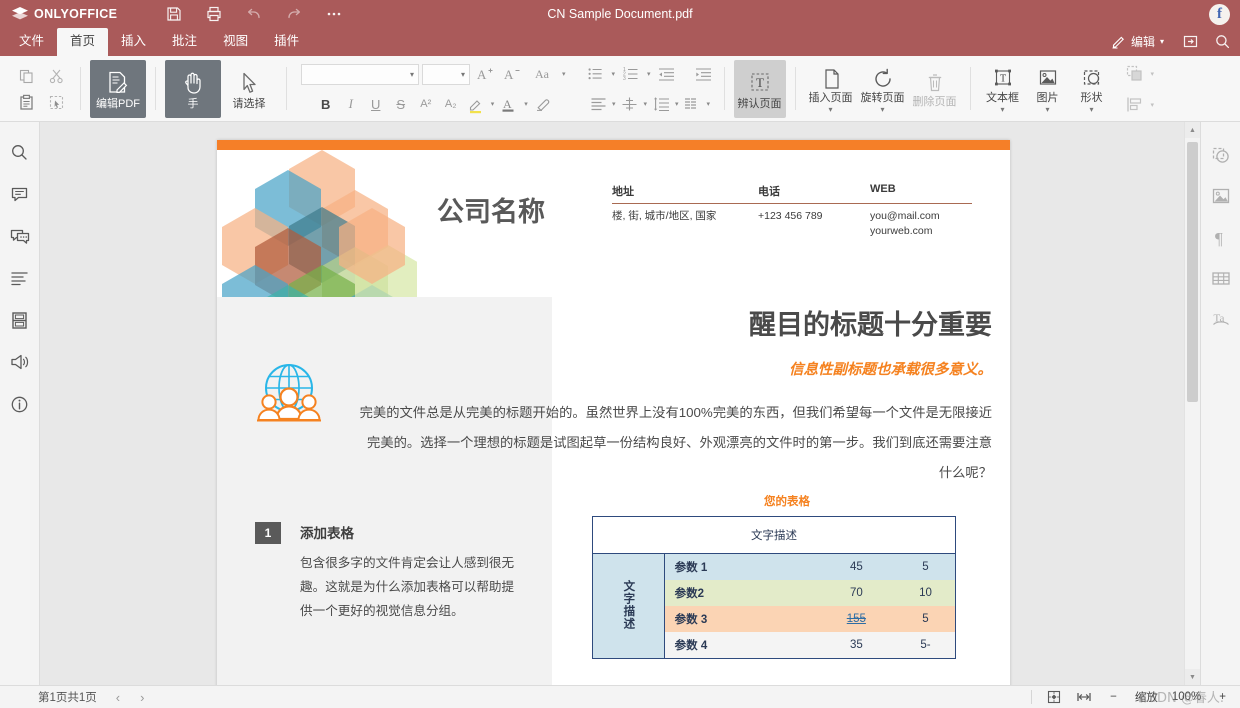 The image size is (1240, 708). Describe the element at coordinates (1221, 319) in the screenshot. I see `text-art-settings-icon: Ta` at that location.